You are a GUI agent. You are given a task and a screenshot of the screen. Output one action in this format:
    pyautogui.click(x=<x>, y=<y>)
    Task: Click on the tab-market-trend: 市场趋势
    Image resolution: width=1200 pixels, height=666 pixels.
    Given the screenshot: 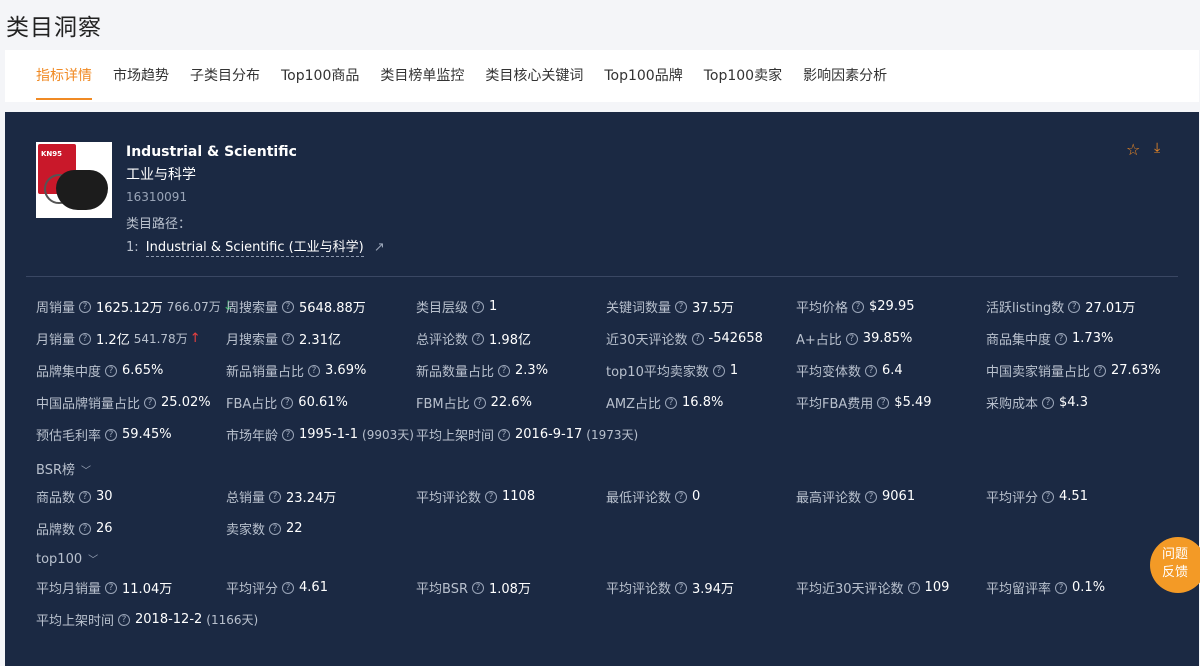 What is the action you would take?
    pyautogui.click(x=141, y=76)
    